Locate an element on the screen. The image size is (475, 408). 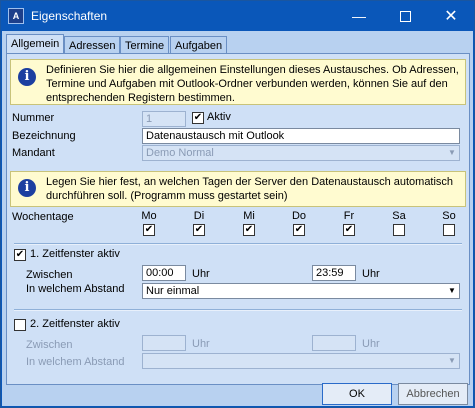
zwischen1-label: Zwischen is located at coordinates (49, 275).